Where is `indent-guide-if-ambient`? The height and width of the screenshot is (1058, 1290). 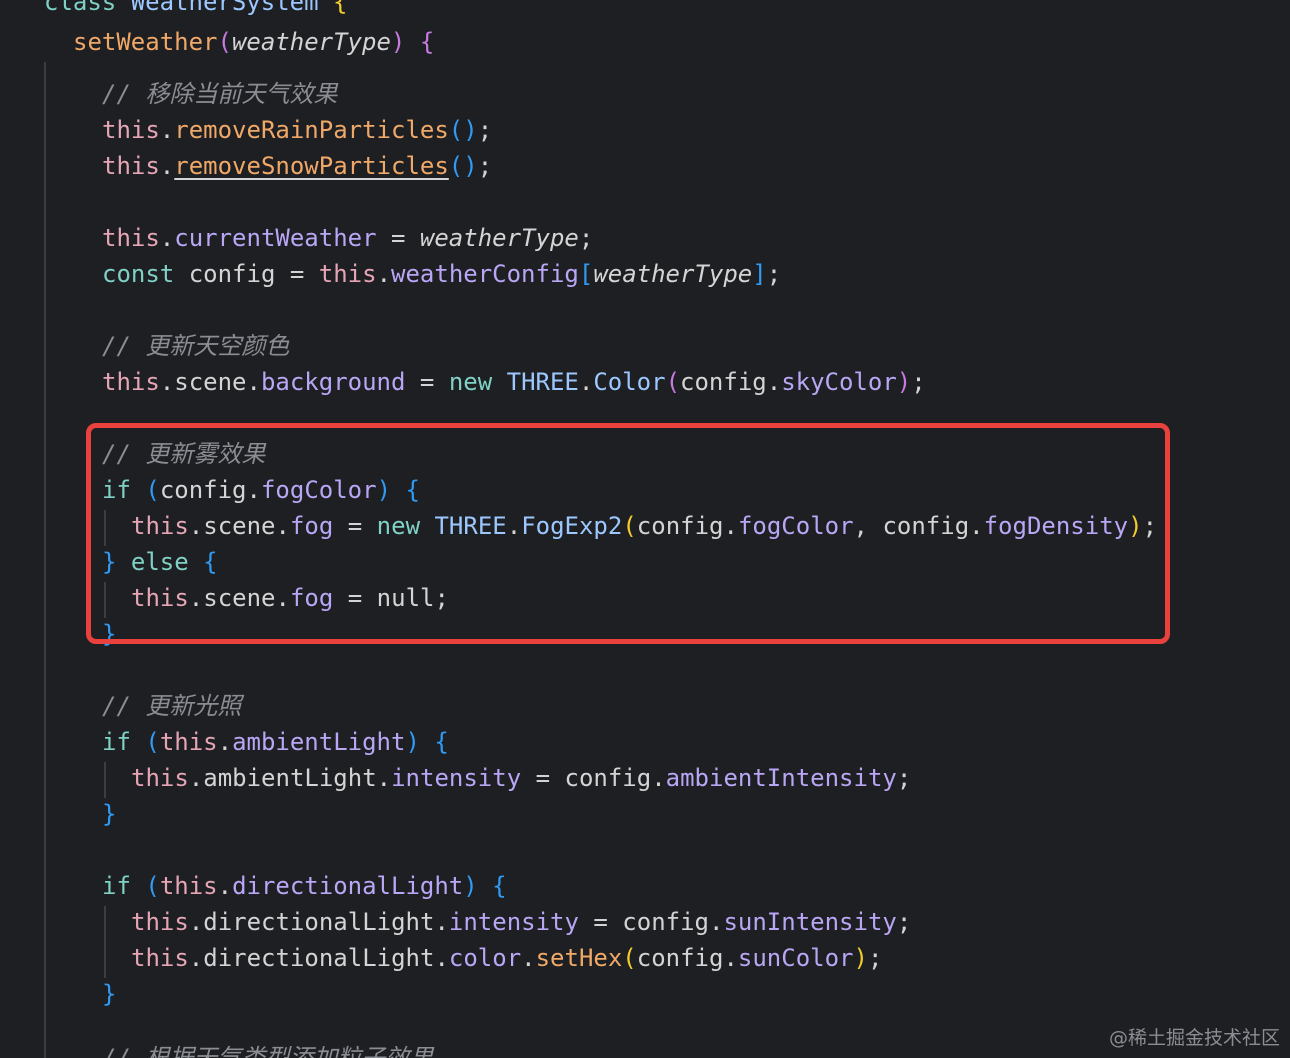
indent-guide-if-ambient is located at coordinates (105, 780).